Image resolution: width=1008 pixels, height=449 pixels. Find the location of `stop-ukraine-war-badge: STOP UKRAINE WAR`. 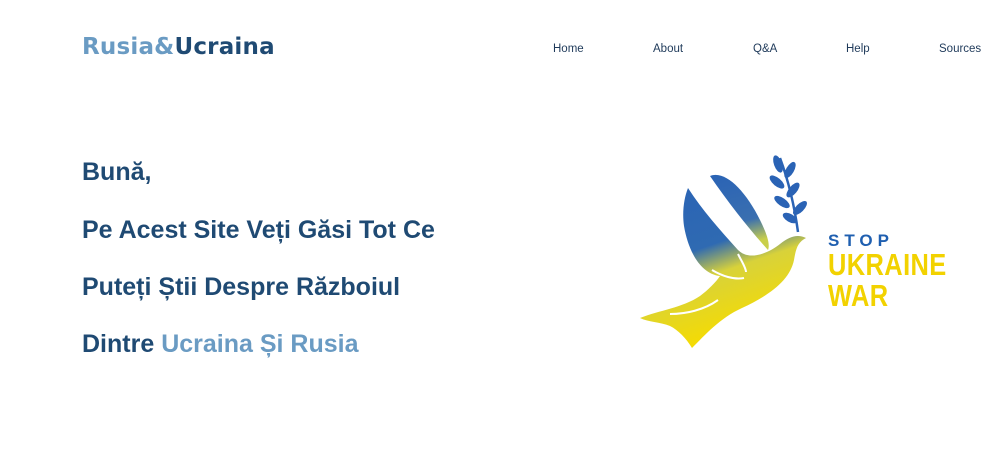

stop-ukraine-war-badge: STOP UKRAINE WAR is located at coordinates (900, 271).